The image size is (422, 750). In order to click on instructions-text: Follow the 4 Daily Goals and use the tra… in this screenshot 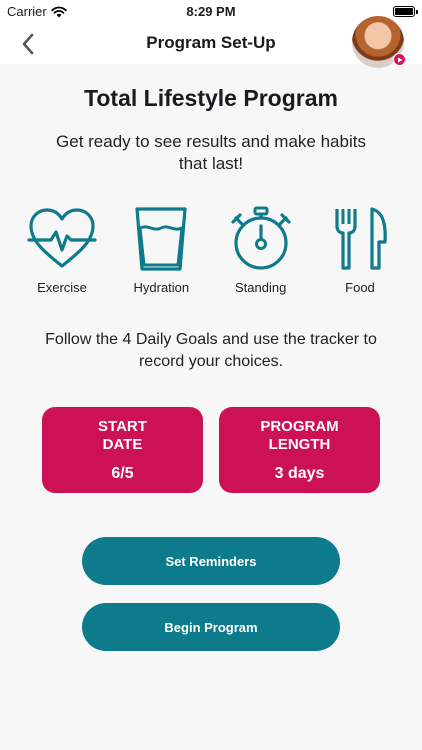, I will do `click(211, 350)`.